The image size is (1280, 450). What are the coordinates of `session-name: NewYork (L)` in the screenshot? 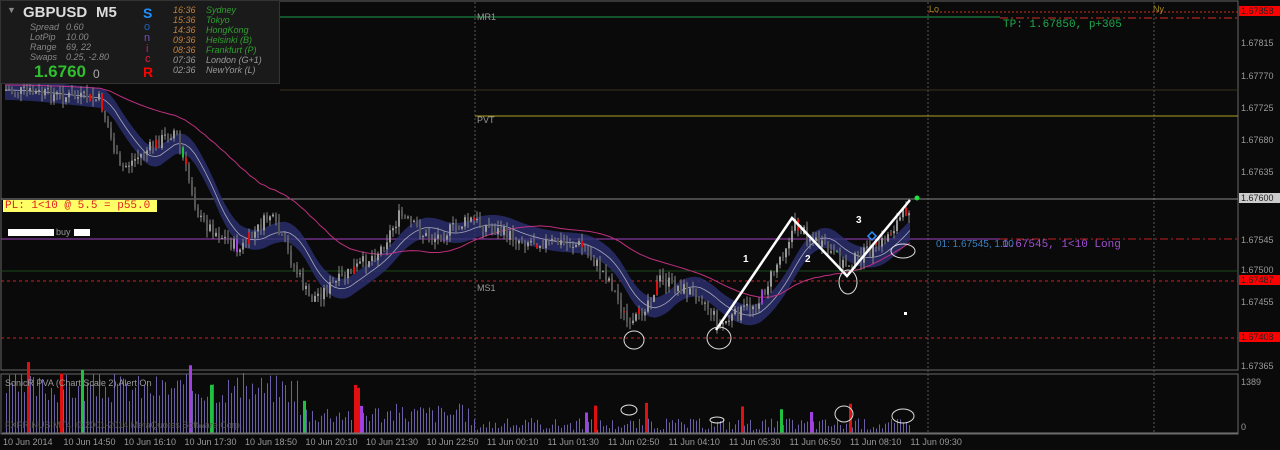 It's located at (231, 70).